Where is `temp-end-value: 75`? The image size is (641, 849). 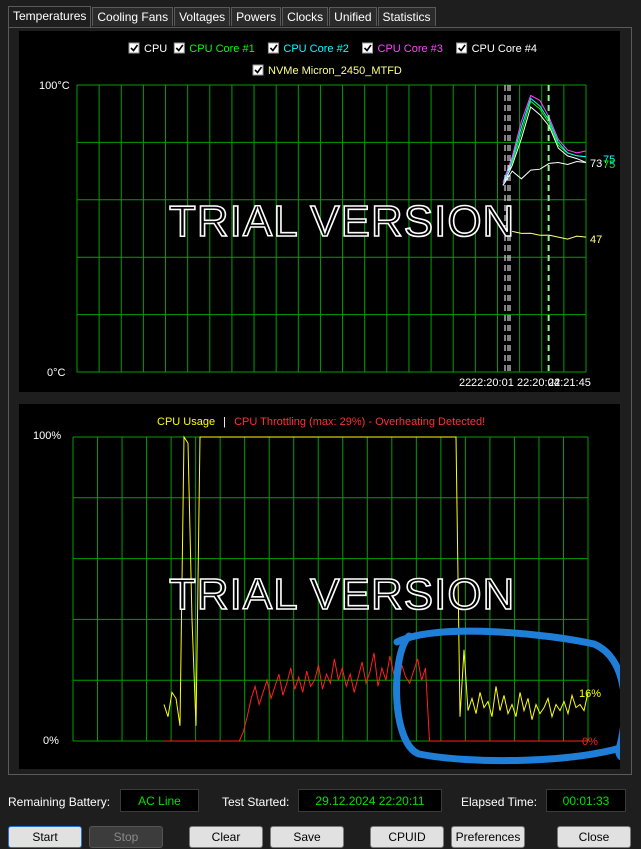
temp-end-value: 75 is located at coordinates (609, 165).